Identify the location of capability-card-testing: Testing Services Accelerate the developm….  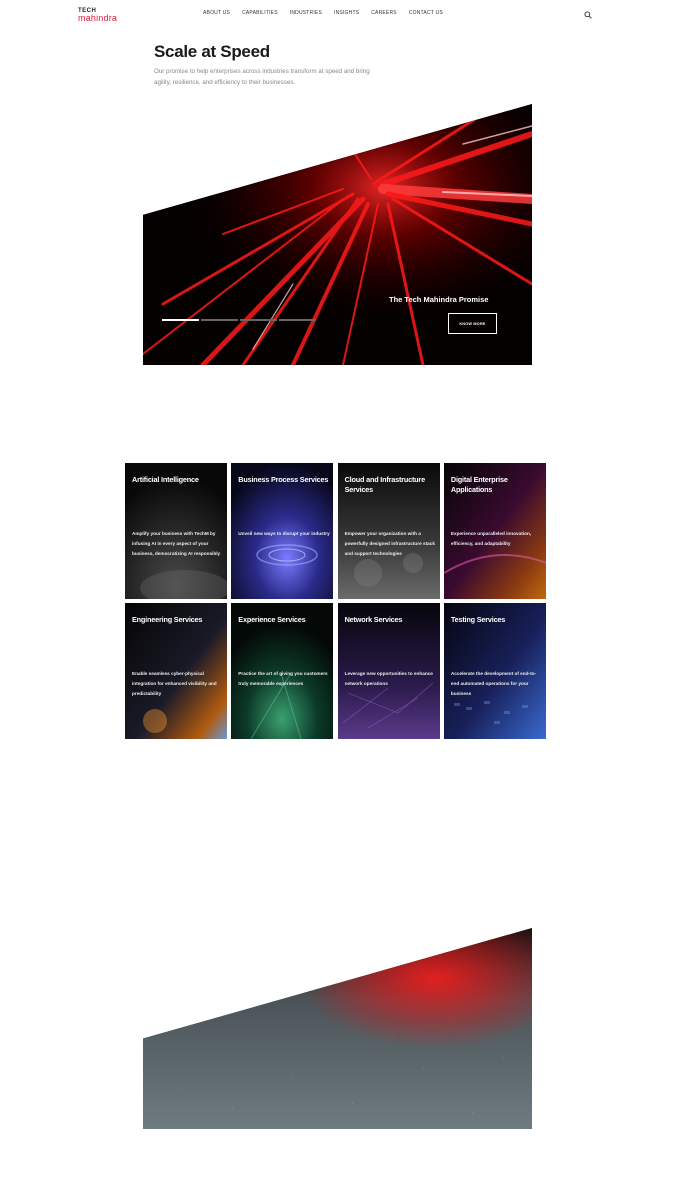
(494, 671).